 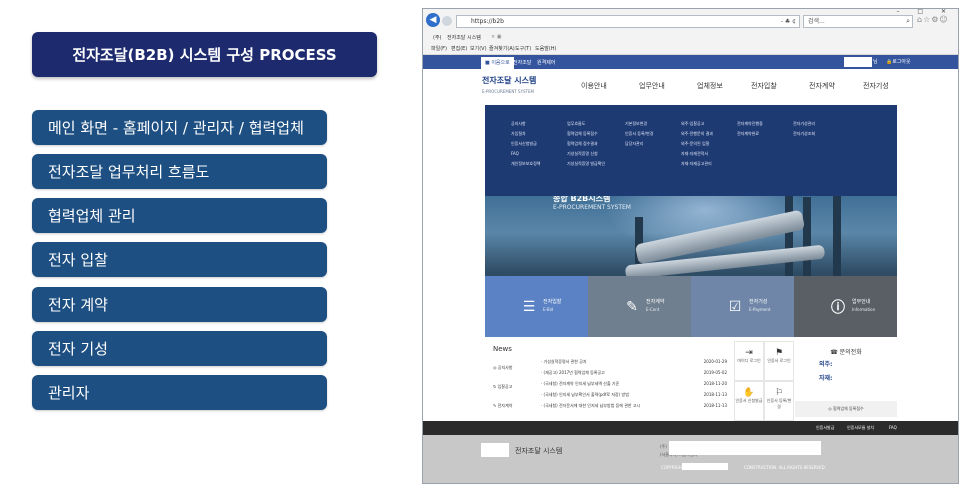 I want to click on mega-item: 자재·자재공고관리, so click(x=697, y=164).